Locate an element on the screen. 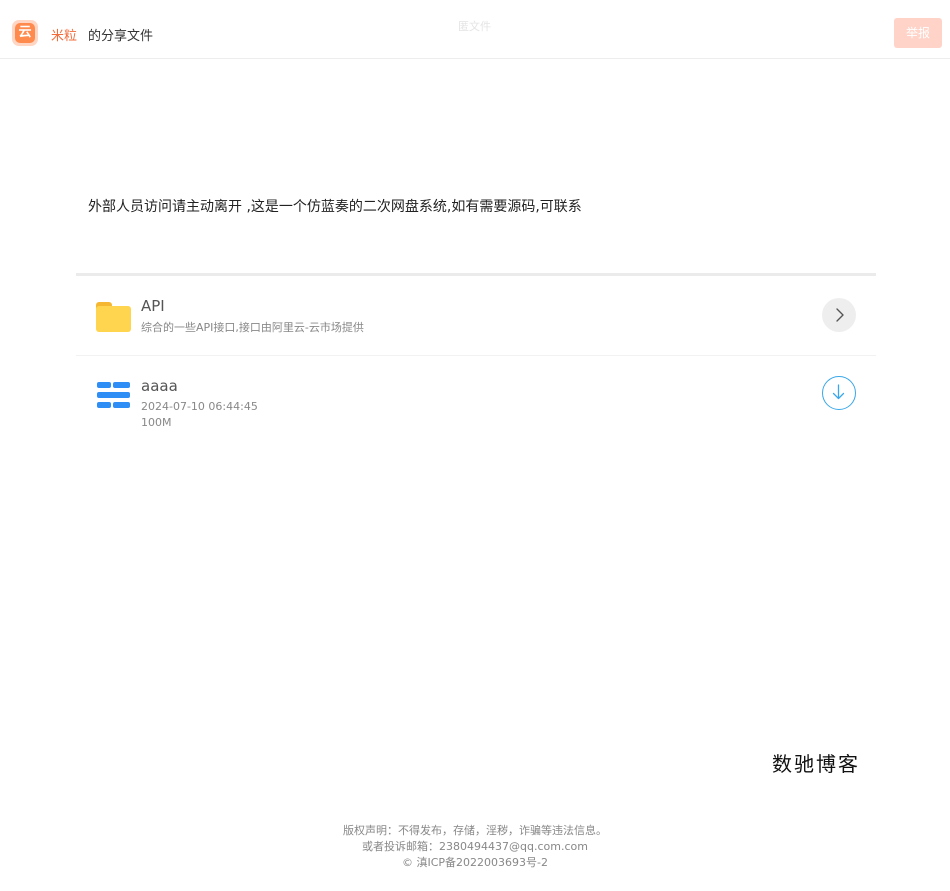  logo-glyph: 云 is located at coordinates (25, 33).